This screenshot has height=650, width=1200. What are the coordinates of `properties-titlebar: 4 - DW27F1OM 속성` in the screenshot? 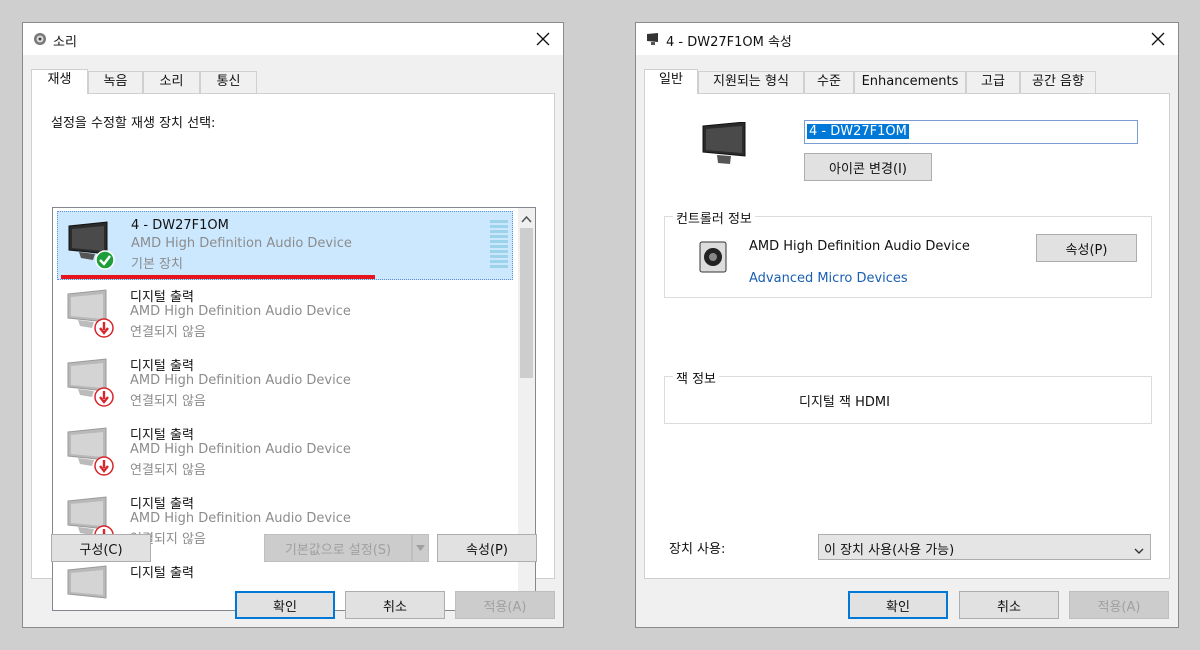 It's located at (907, 39).